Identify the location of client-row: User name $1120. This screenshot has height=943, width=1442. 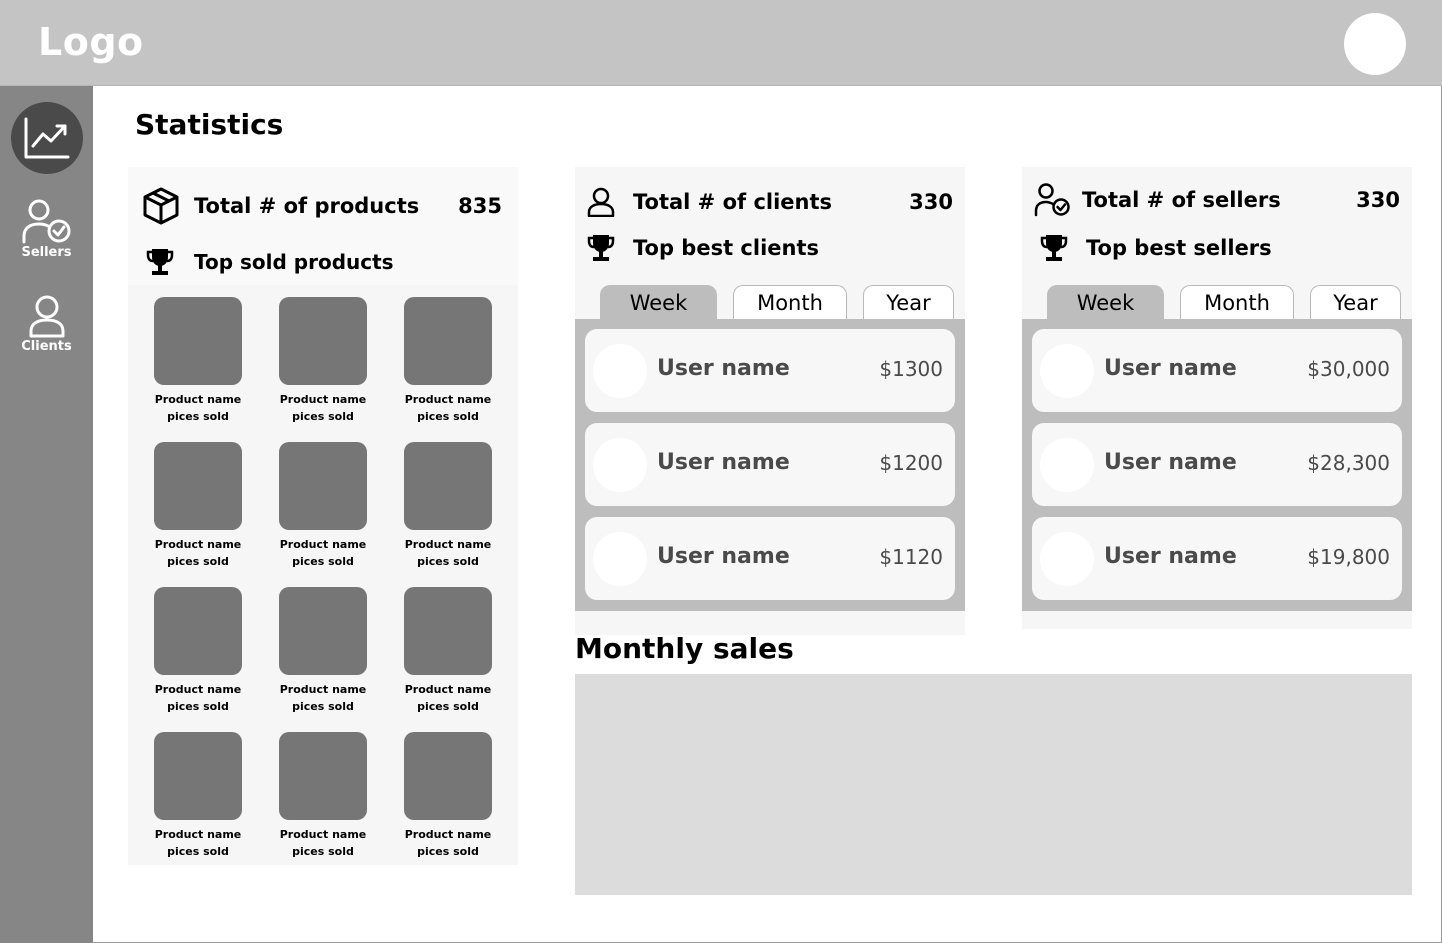
(770, 558).